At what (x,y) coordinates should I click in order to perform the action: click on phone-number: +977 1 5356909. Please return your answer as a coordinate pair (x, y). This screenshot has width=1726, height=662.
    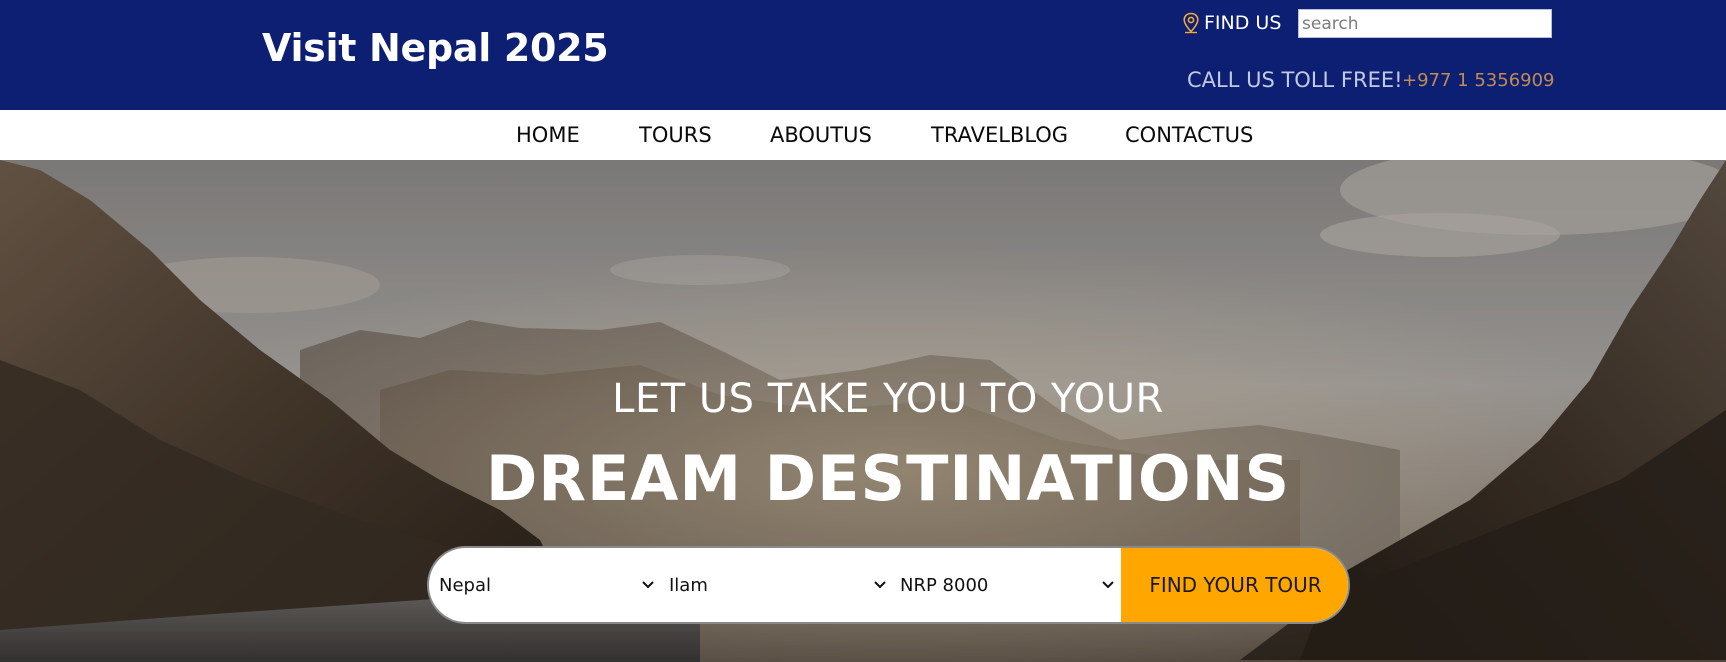
    Looking at the image, I should click on (1478, 80).